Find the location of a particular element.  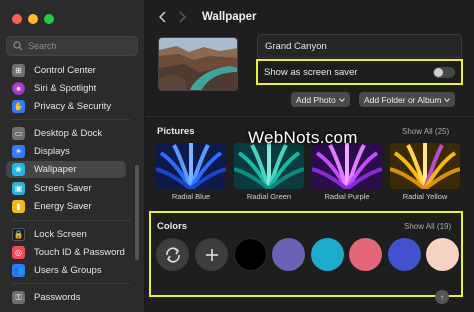

color-swatch-purple is located at coordinates (288, 254).